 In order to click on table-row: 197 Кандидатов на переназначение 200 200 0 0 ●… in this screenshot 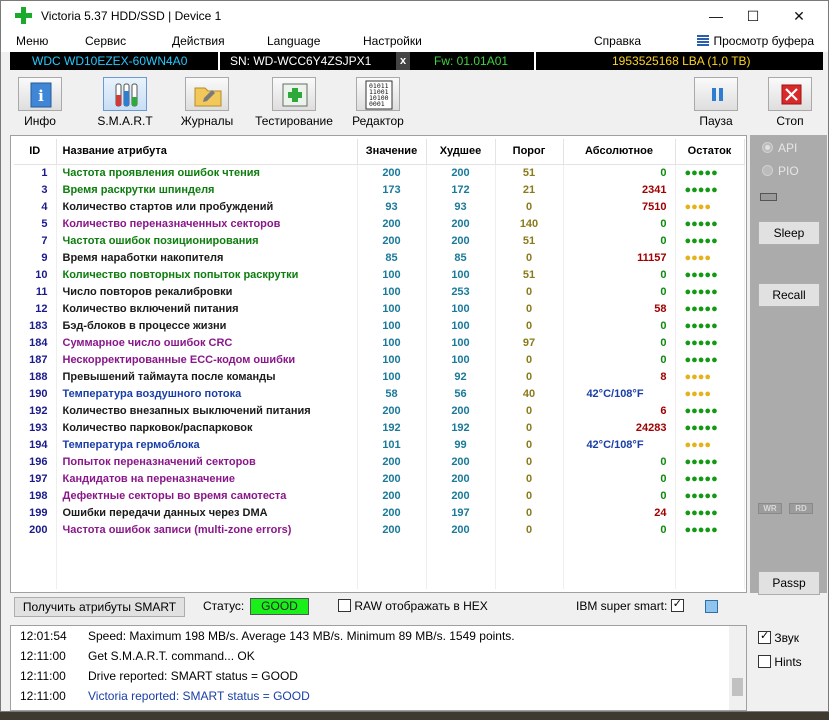, I will do `click(379, 478)`.